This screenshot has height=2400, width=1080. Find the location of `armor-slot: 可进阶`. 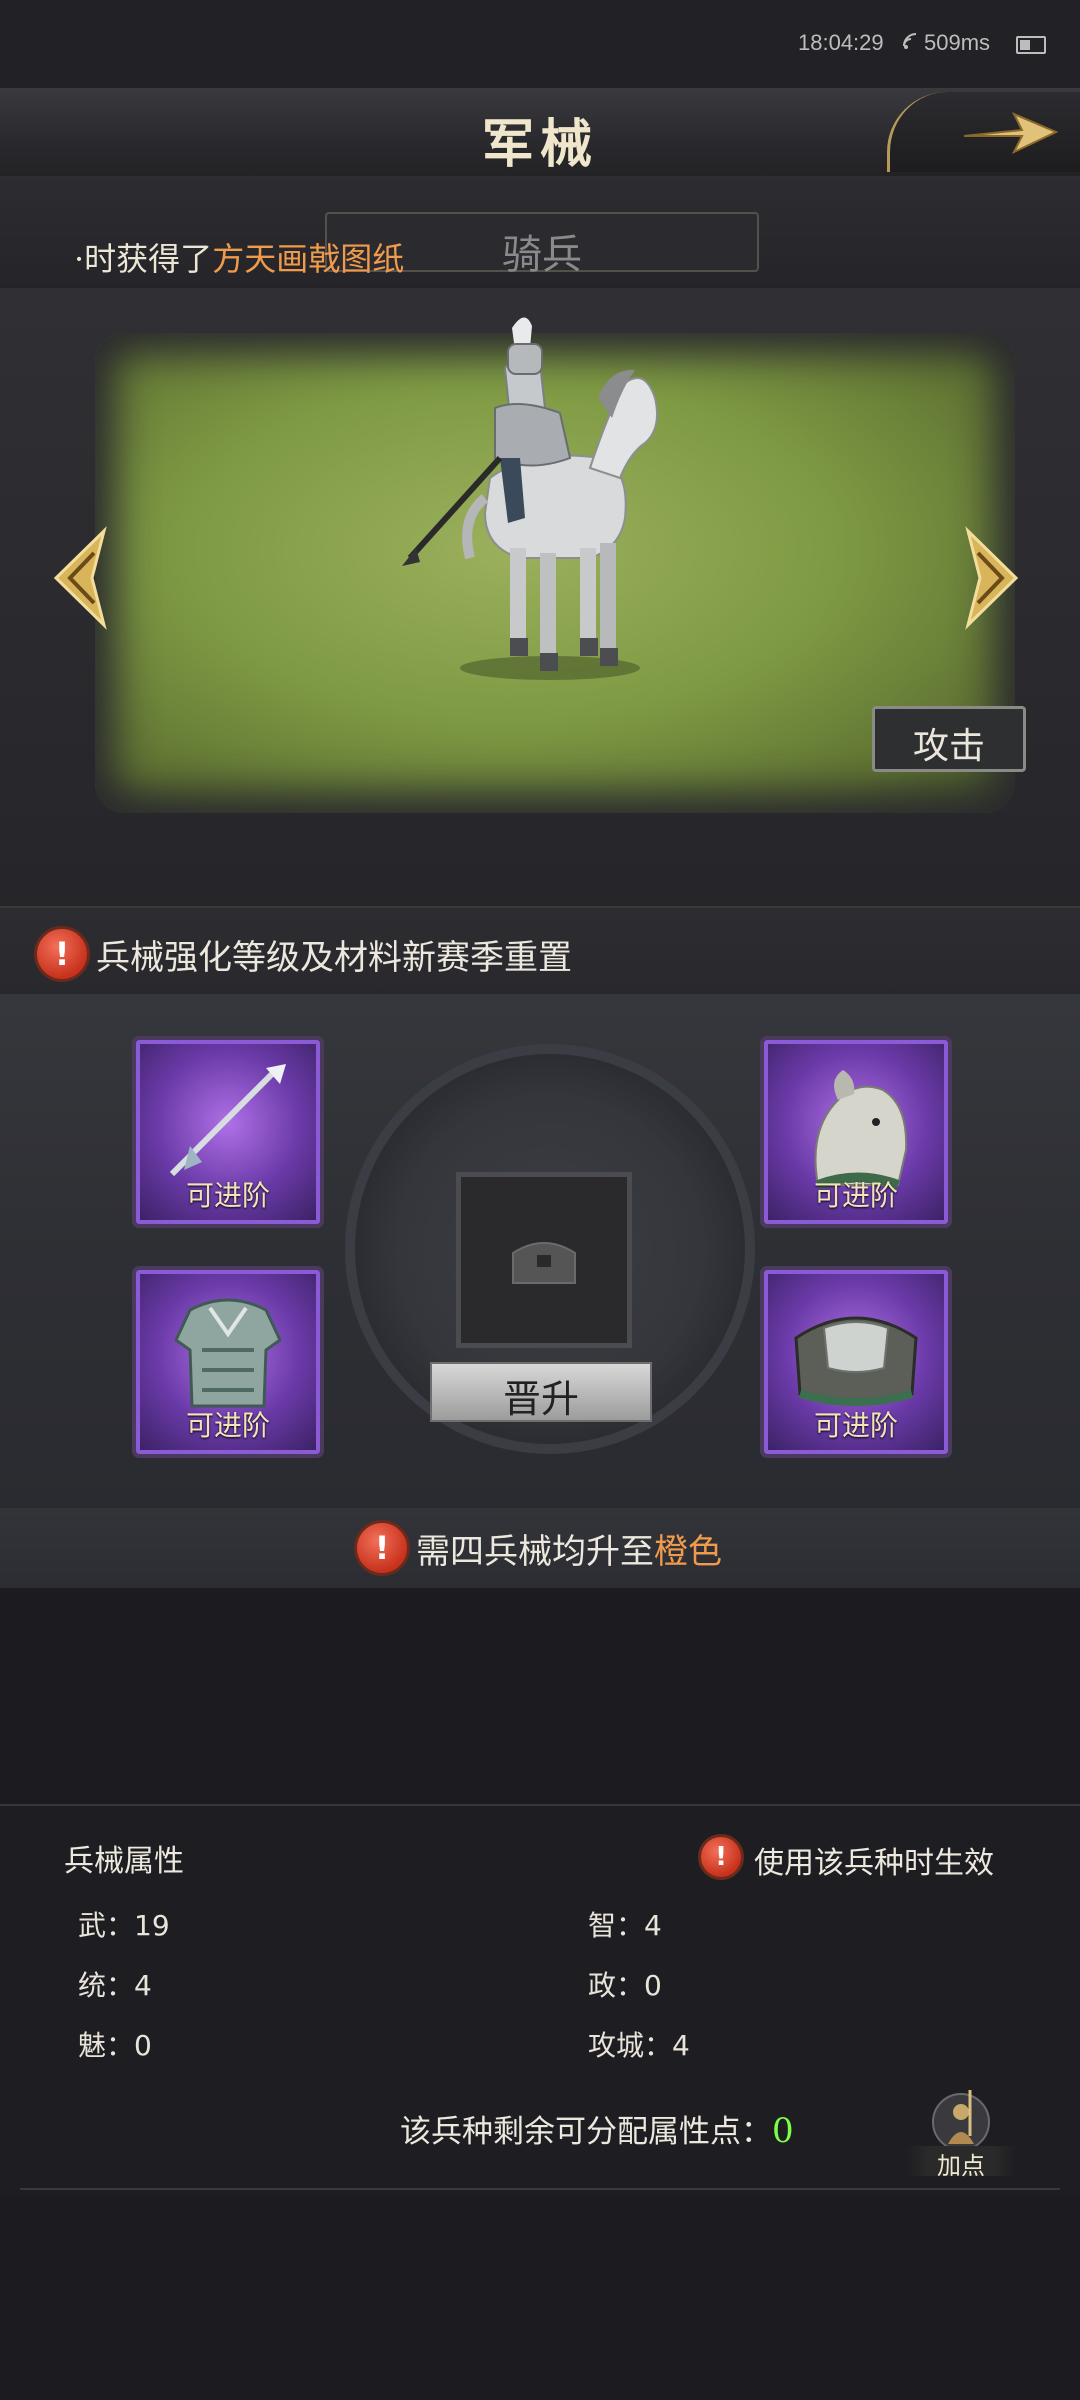

armor-slot: 可进阶 is located at coordinates (228, 1362).